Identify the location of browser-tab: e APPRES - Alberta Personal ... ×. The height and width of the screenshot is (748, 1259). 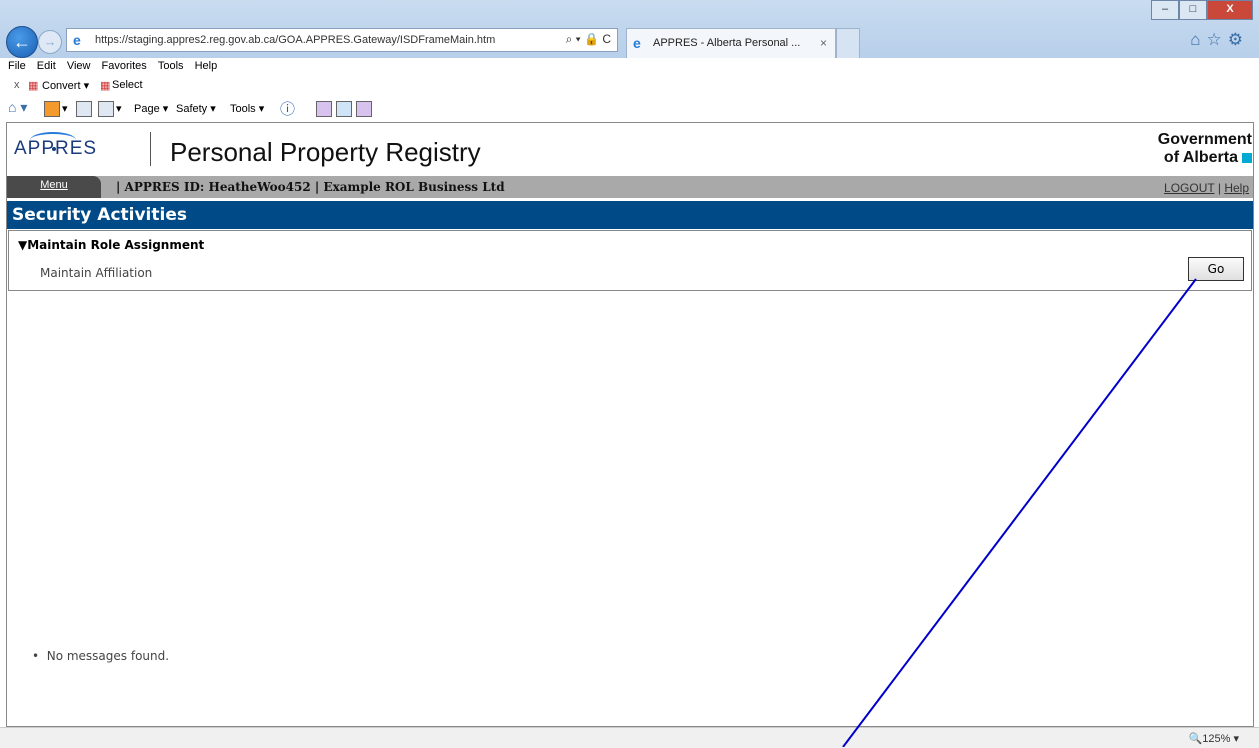
(731, 43).